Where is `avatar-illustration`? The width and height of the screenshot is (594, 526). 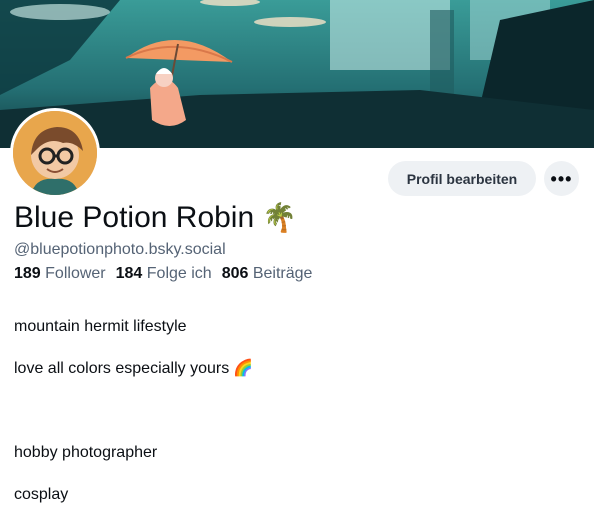
avatar-illustration is located at coordinates (55, 153).